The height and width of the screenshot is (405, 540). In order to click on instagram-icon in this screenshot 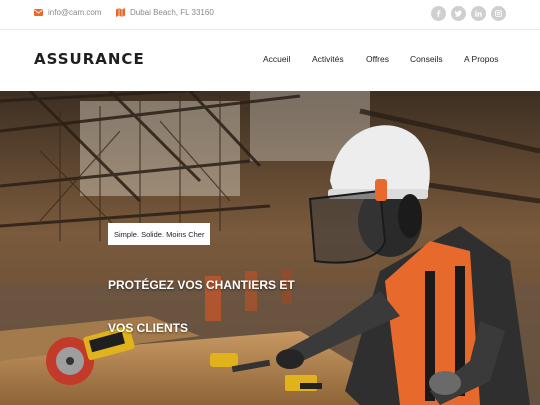, I will do `click(498, 13)`.